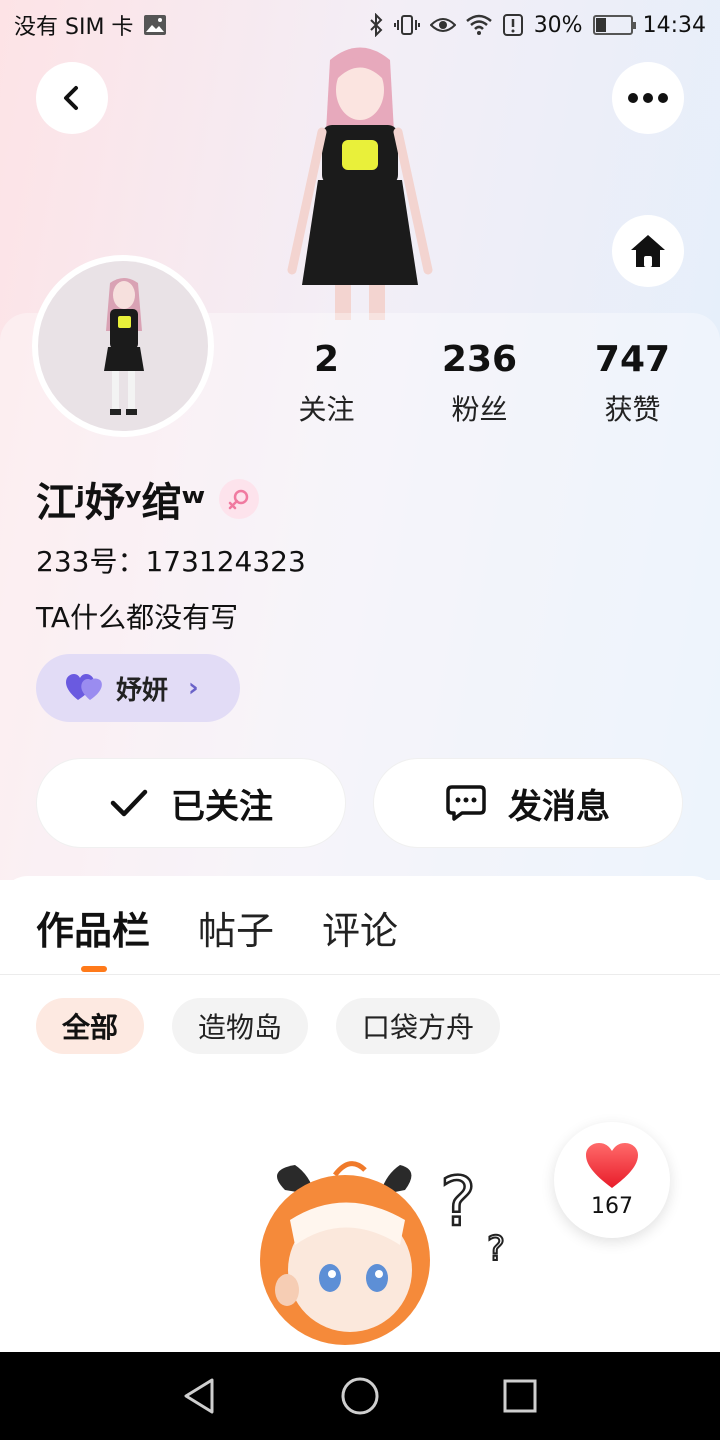 The image size is (720, 1440). I want to click on avatar, so click(123, 346).